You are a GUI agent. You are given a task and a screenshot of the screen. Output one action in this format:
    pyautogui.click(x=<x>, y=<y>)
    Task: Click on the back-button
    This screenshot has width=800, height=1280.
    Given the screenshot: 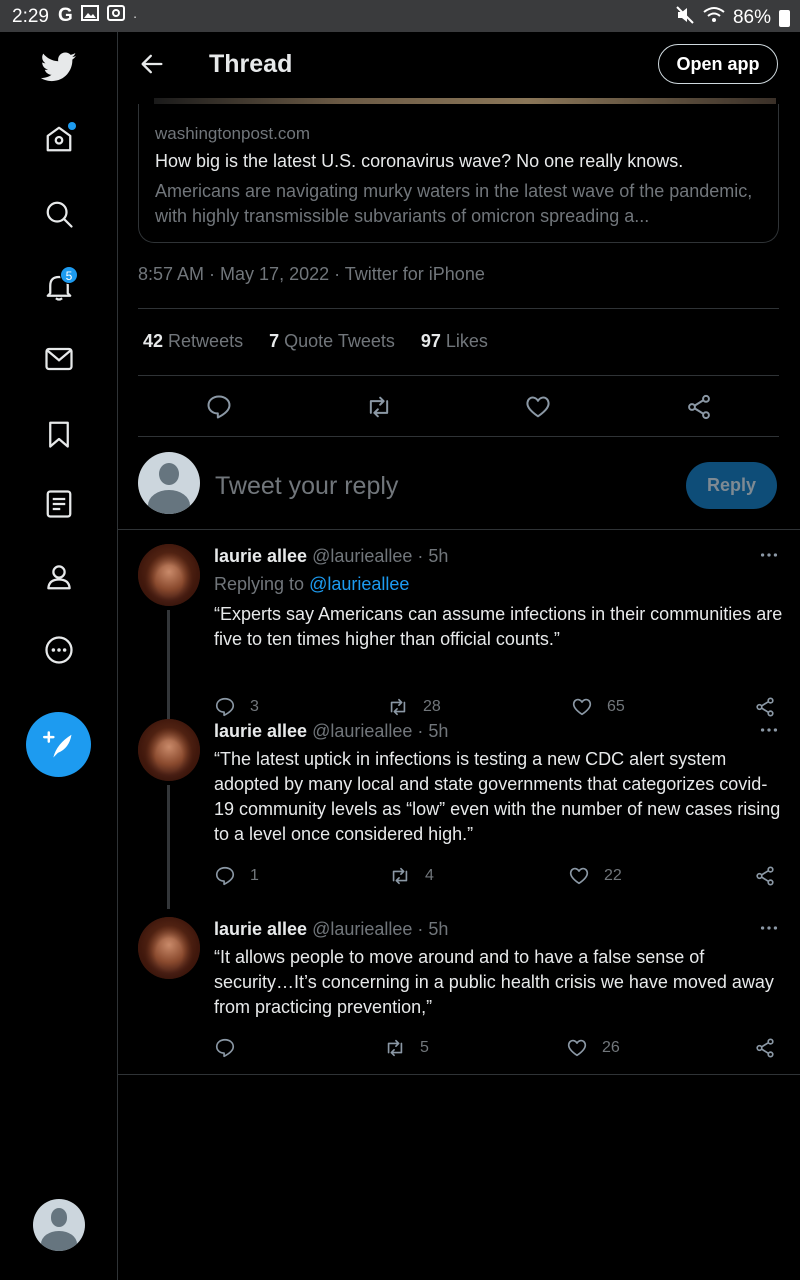 What is the action you would take?
    pyautogui.click(x=152, y=64)
    